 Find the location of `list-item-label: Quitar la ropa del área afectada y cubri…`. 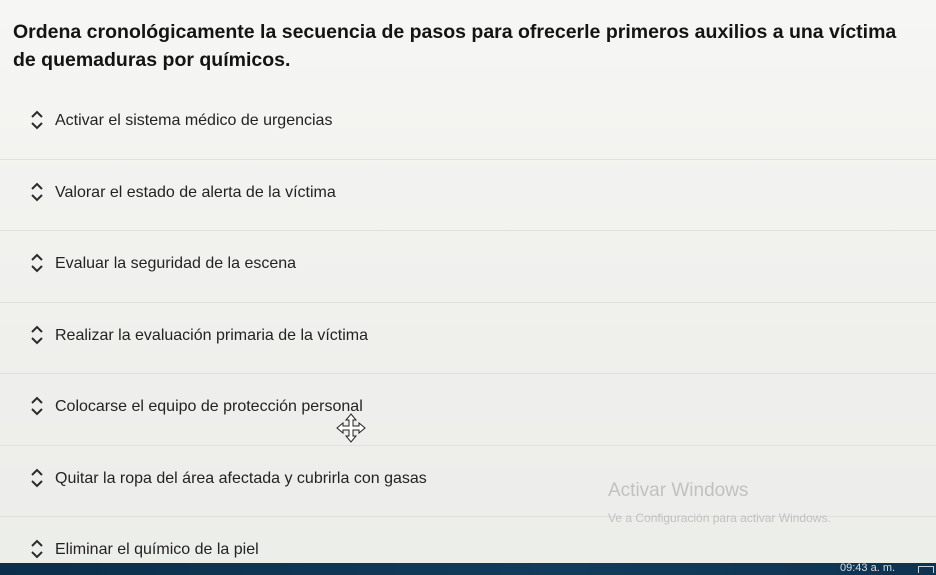

list-item-label: Quitar la ropa del área afectada y cubri… is located at coordinates (241, 478).